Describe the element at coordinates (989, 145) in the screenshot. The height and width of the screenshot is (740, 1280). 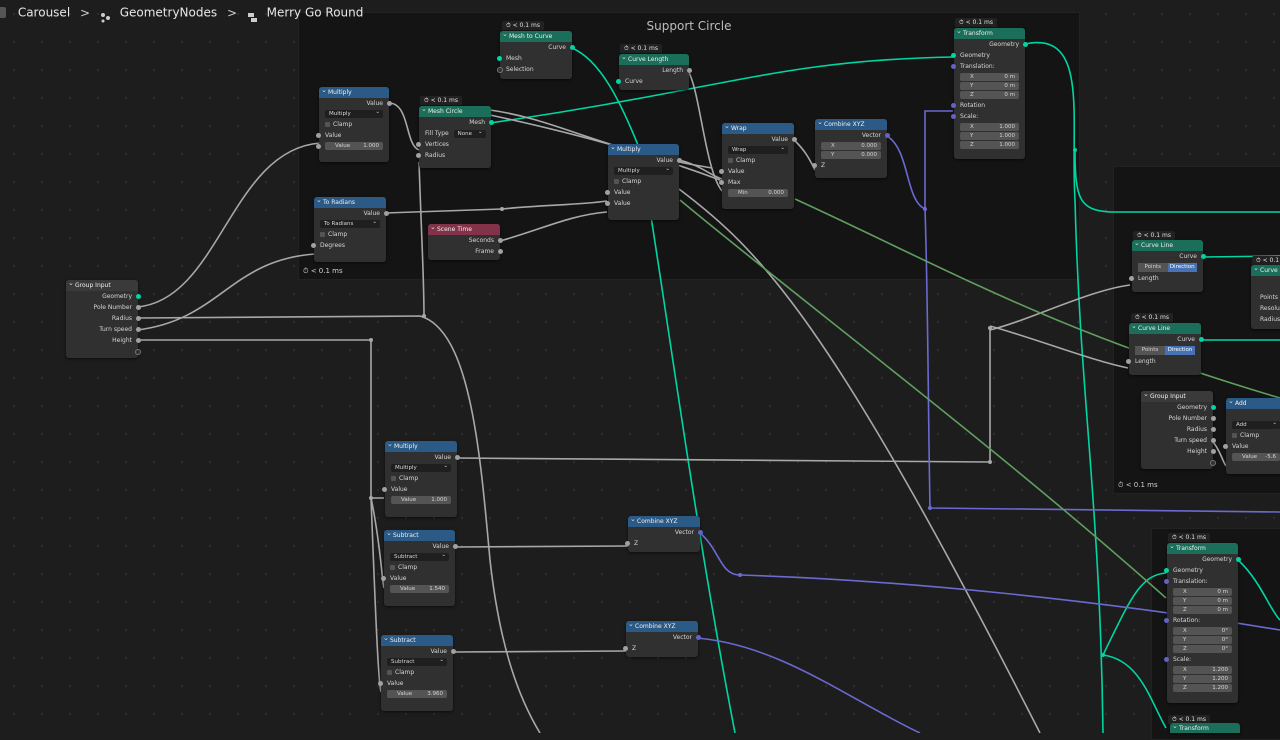
I see `scale-z: Z 1.000` at that location.